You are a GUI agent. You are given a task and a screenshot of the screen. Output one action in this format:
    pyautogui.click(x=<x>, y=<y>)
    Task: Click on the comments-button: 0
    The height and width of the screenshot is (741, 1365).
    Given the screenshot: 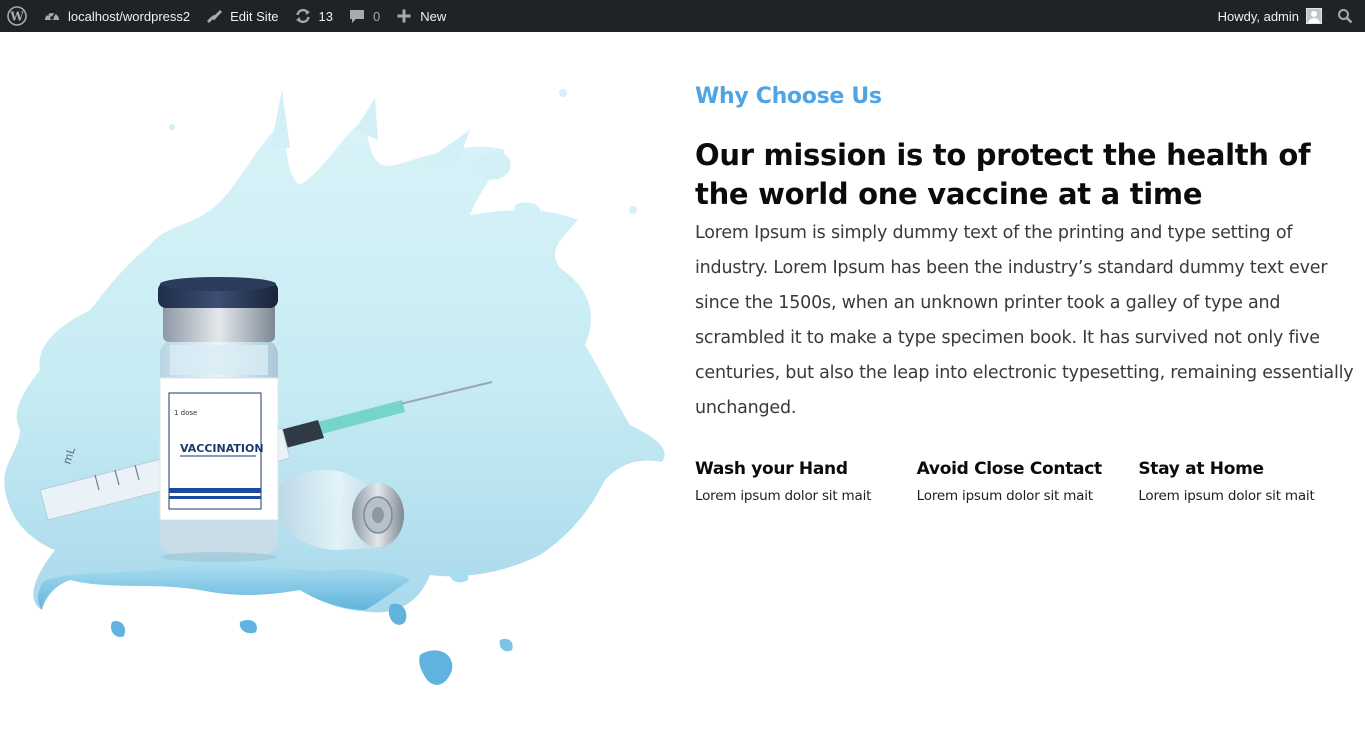 What is the action you would take?
    pyautogui.click(x=363, y=16)
    